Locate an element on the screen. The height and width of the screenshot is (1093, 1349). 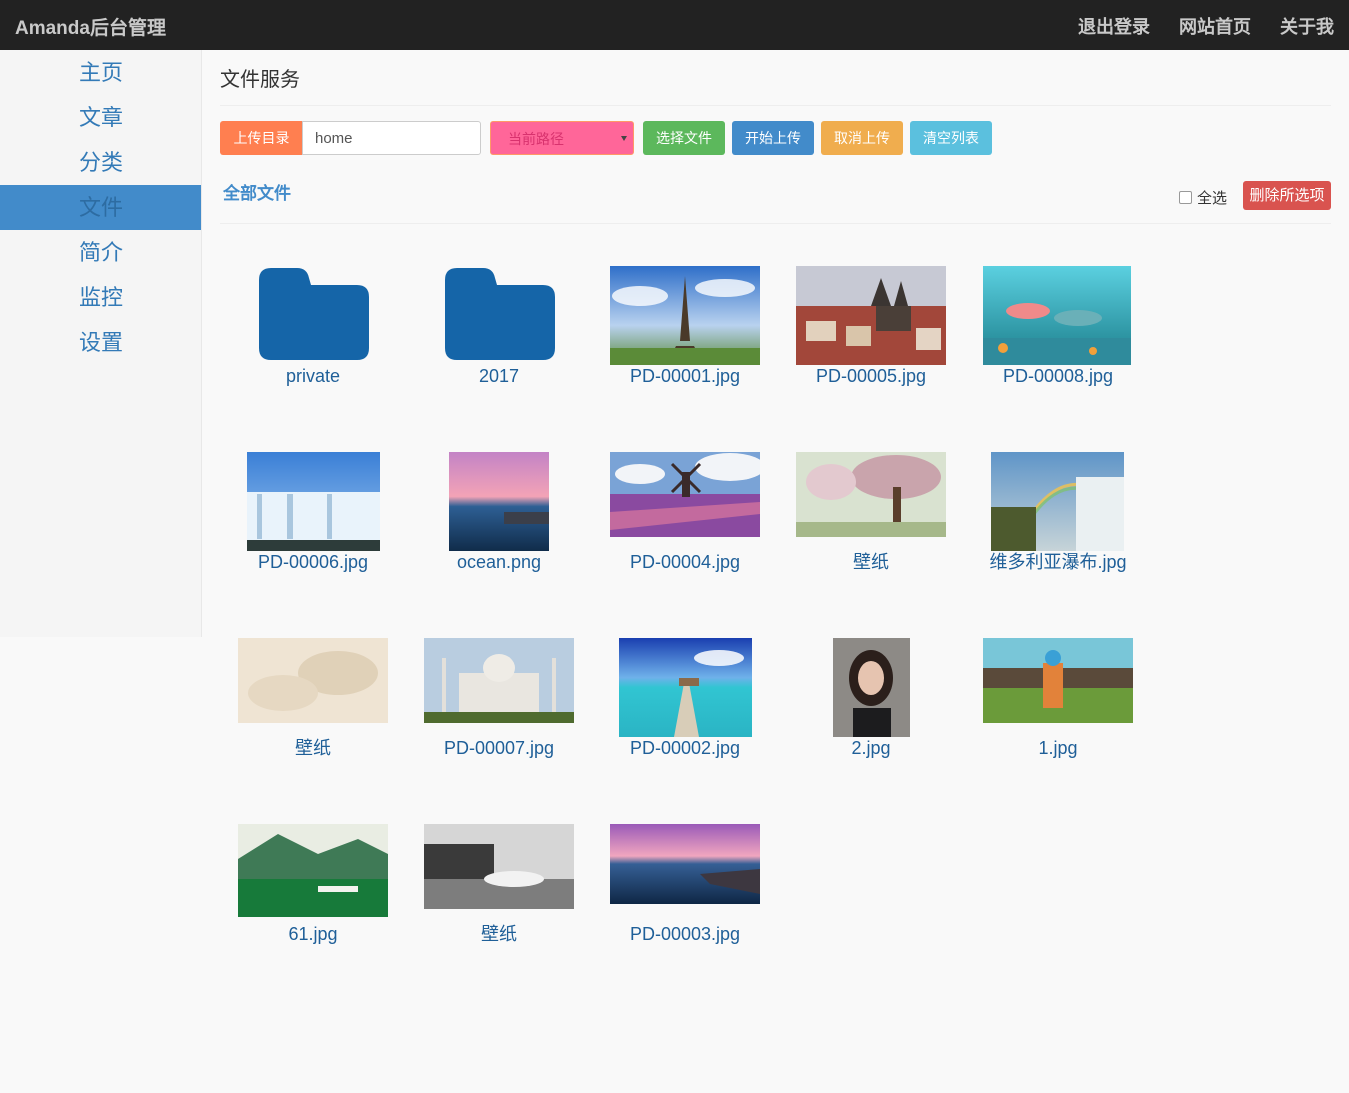
site-home-link: 网站首页 is located at coordinates (1215, 26).